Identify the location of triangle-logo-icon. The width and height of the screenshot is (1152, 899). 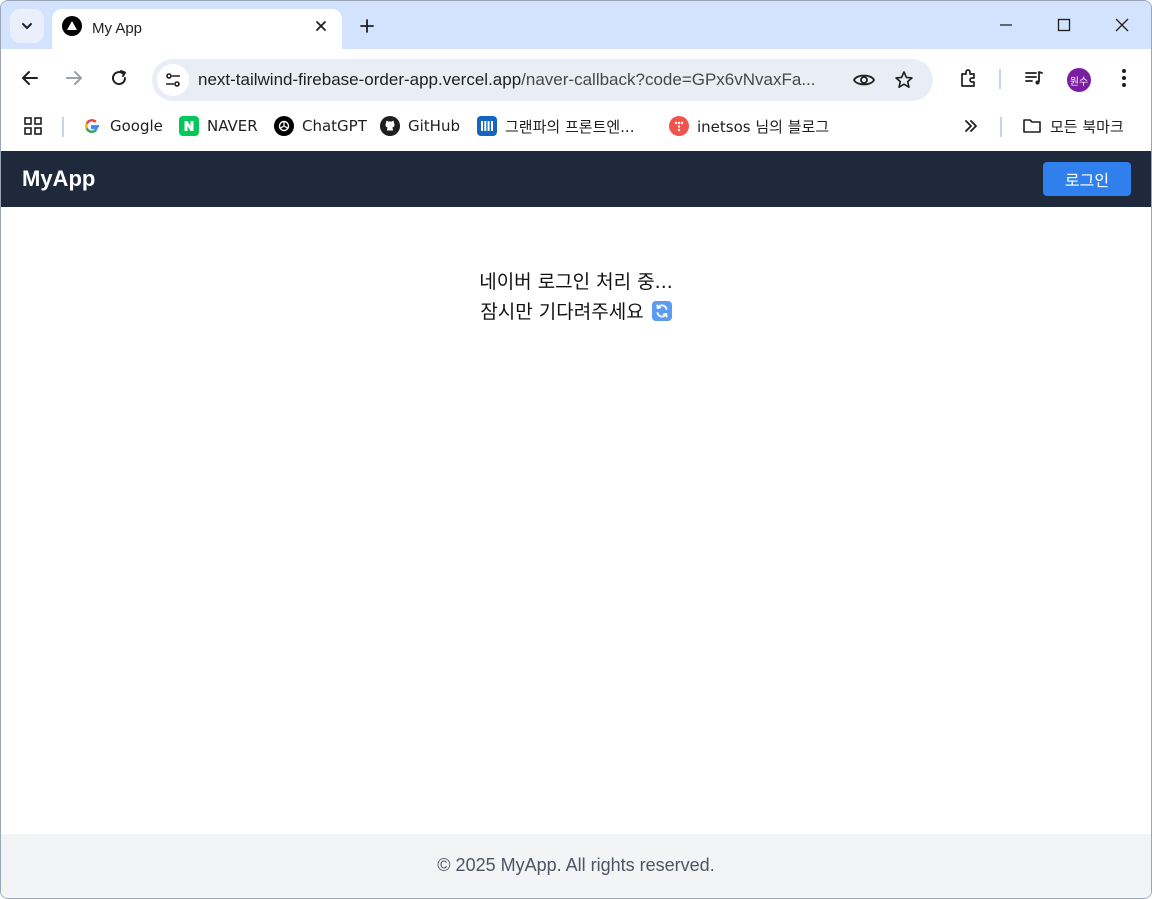
(72, 26).